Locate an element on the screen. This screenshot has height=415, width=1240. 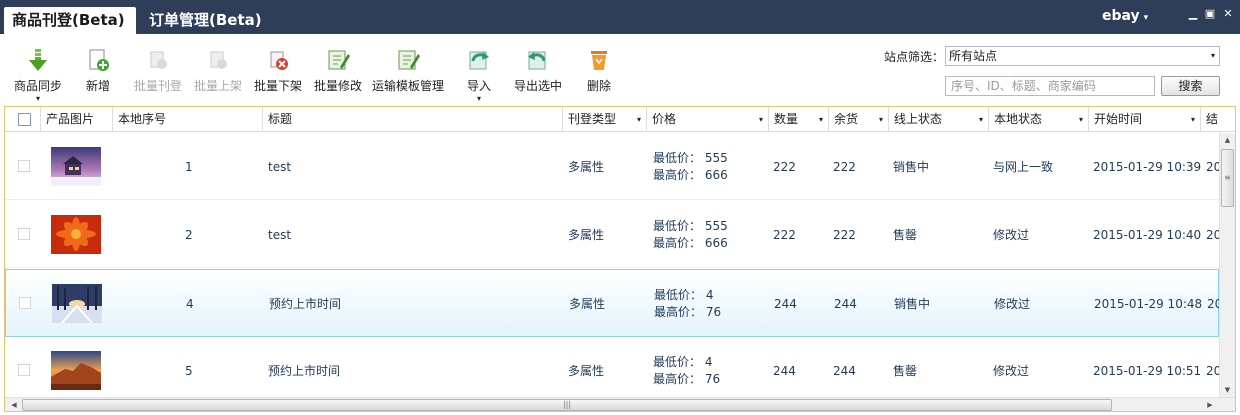
header-quantity: 数量 ▾ is located at coordinates (799, 119).